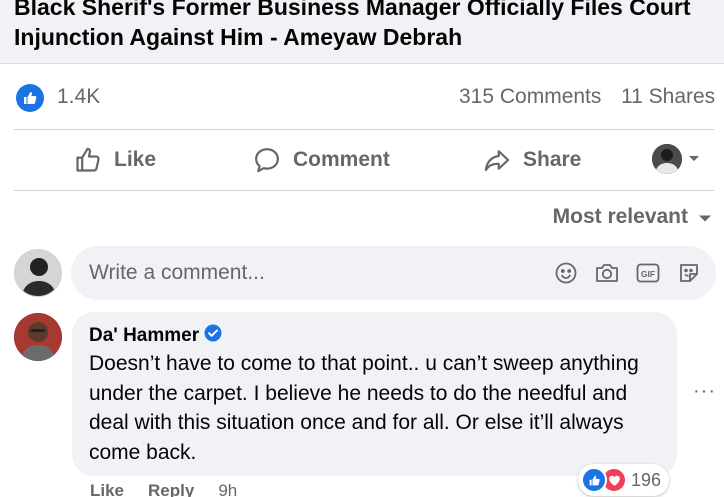  I want to click on comment-actions: Like Reply 9h, so click(163, 489).